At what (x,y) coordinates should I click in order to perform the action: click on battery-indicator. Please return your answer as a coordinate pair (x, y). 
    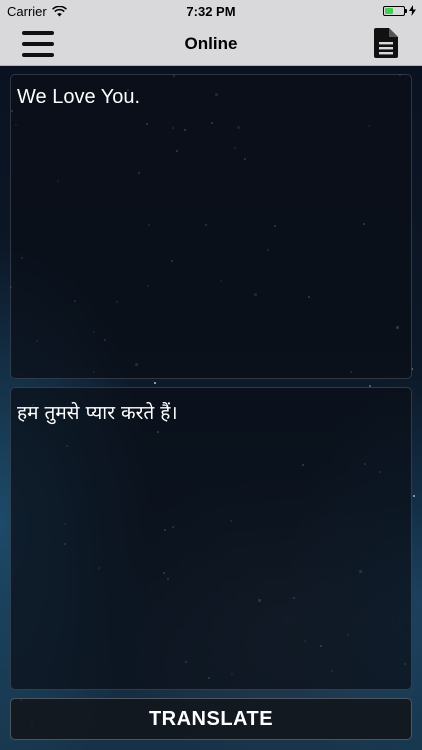
    Looking at the image, I should click on (399, 10).